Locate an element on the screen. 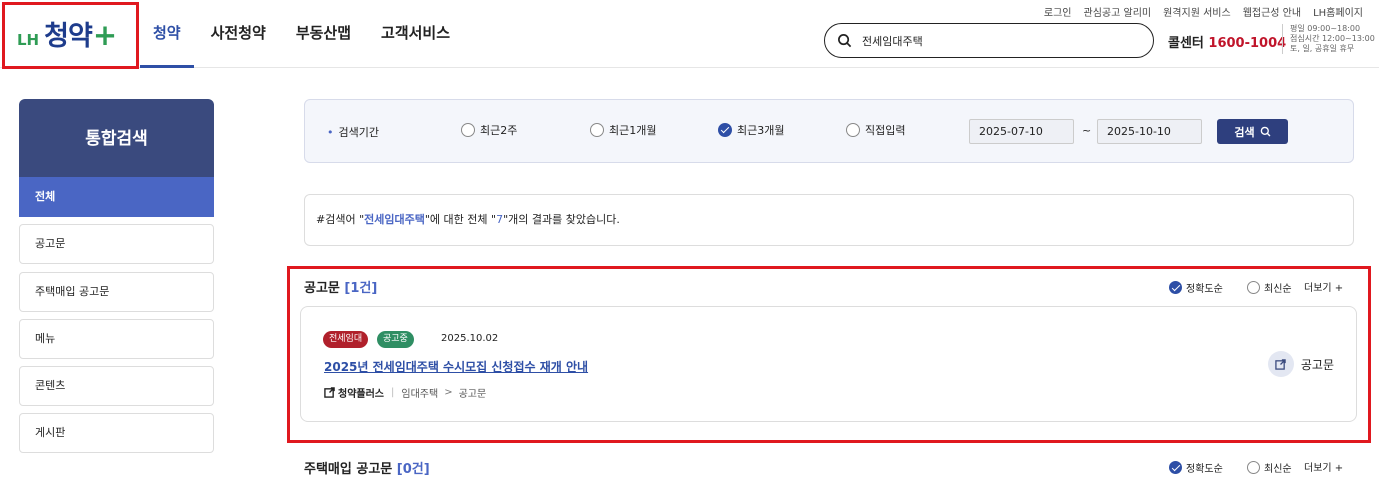 This screenshot has width=1379, height=496. search-button: 검색 is located at coordinates (1252, 131).